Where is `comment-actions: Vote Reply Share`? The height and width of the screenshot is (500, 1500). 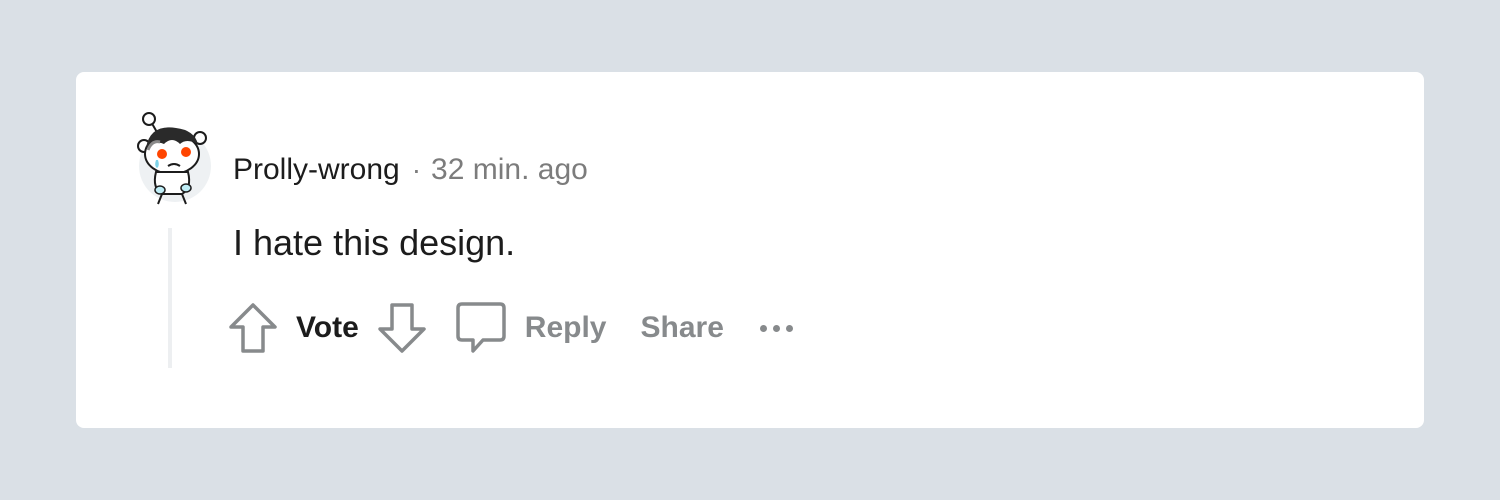
comment-actions: Vote Reply Share is located at coordinates (510, 328).